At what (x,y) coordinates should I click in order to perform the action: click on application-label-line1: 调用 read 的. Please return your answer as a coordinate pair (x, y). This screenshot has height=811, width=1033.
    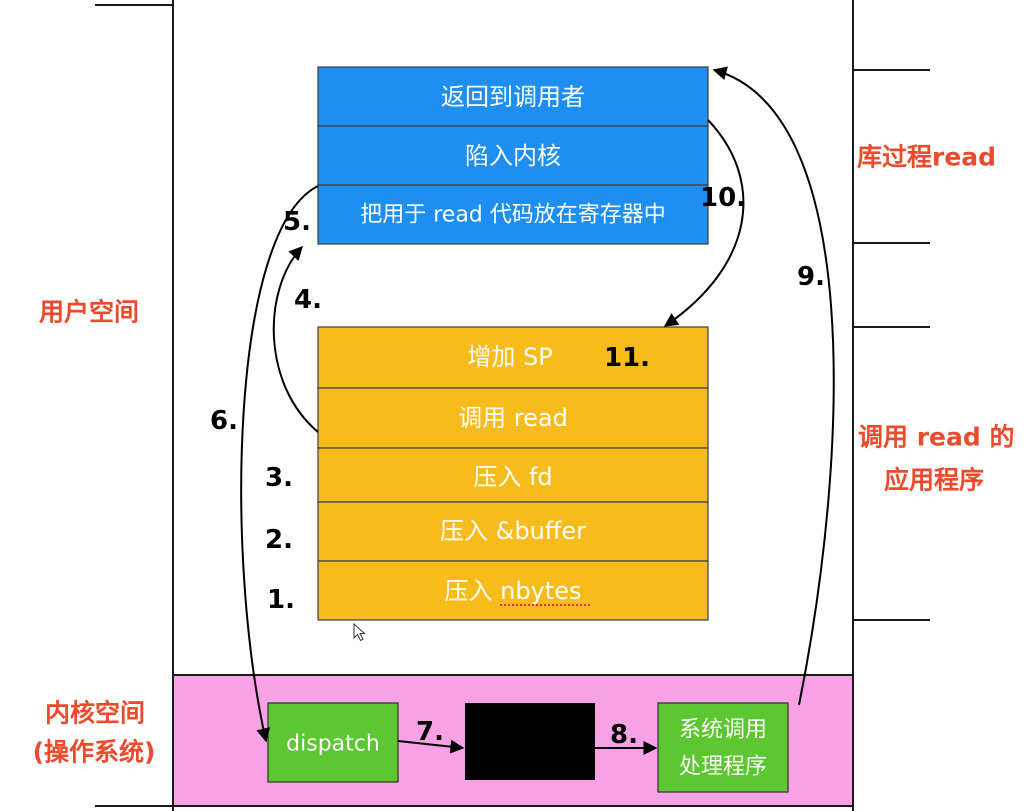
    Looking at the image, I should click on (936, 437).